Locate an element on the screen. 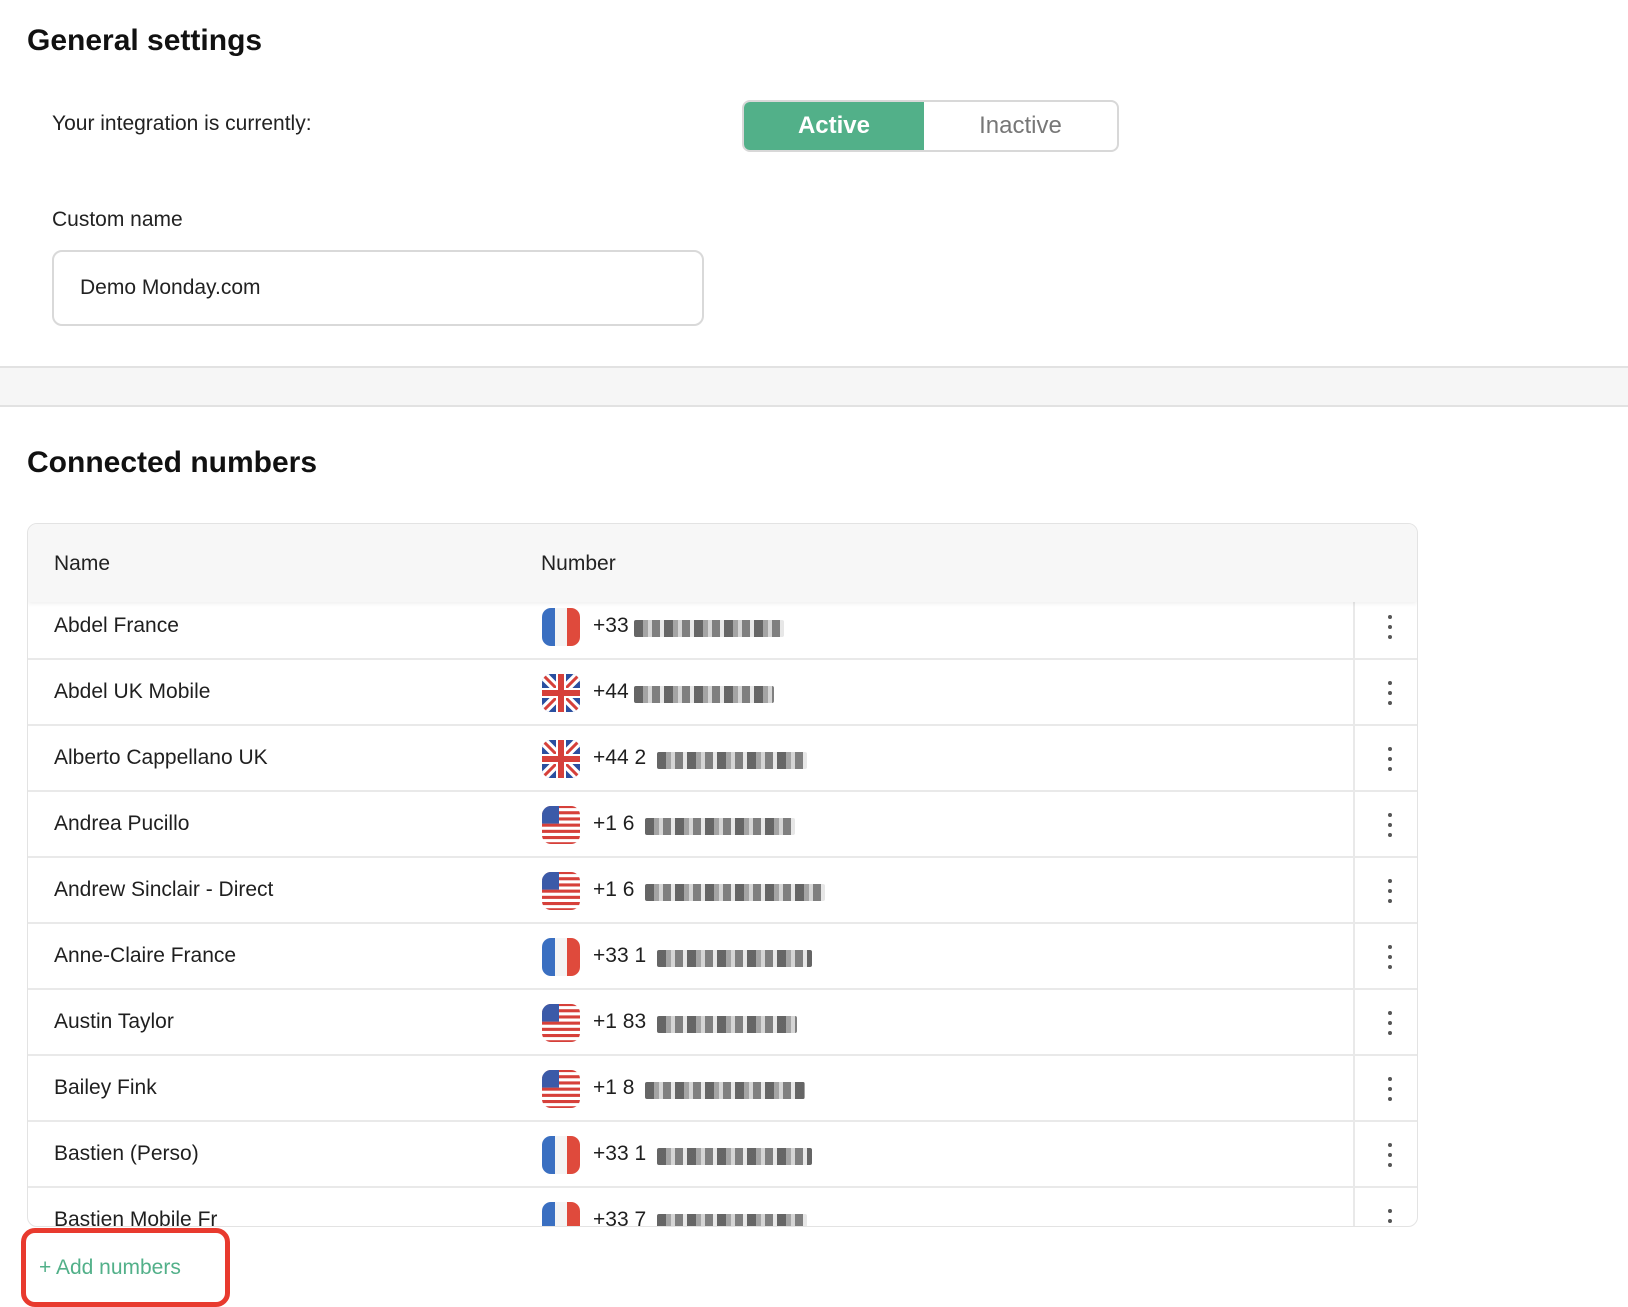 This screenshot has height=1307, width=1628. row-name: Austin Taylor is located at coordinates (114, 1021).